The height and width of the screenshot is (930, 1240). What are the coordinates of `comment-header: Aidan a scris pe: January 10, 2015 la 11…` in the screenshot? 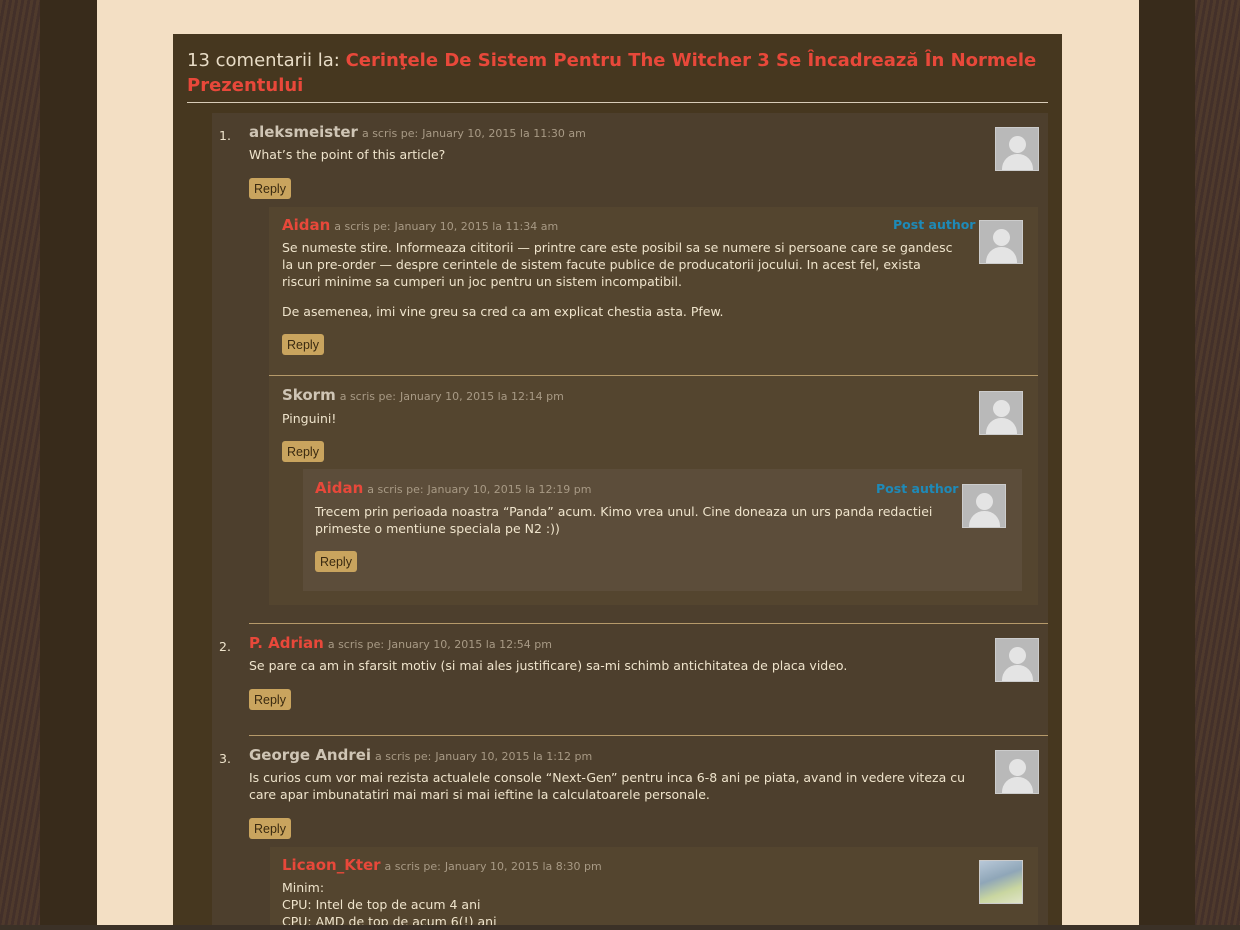 It's located at (420, 225).